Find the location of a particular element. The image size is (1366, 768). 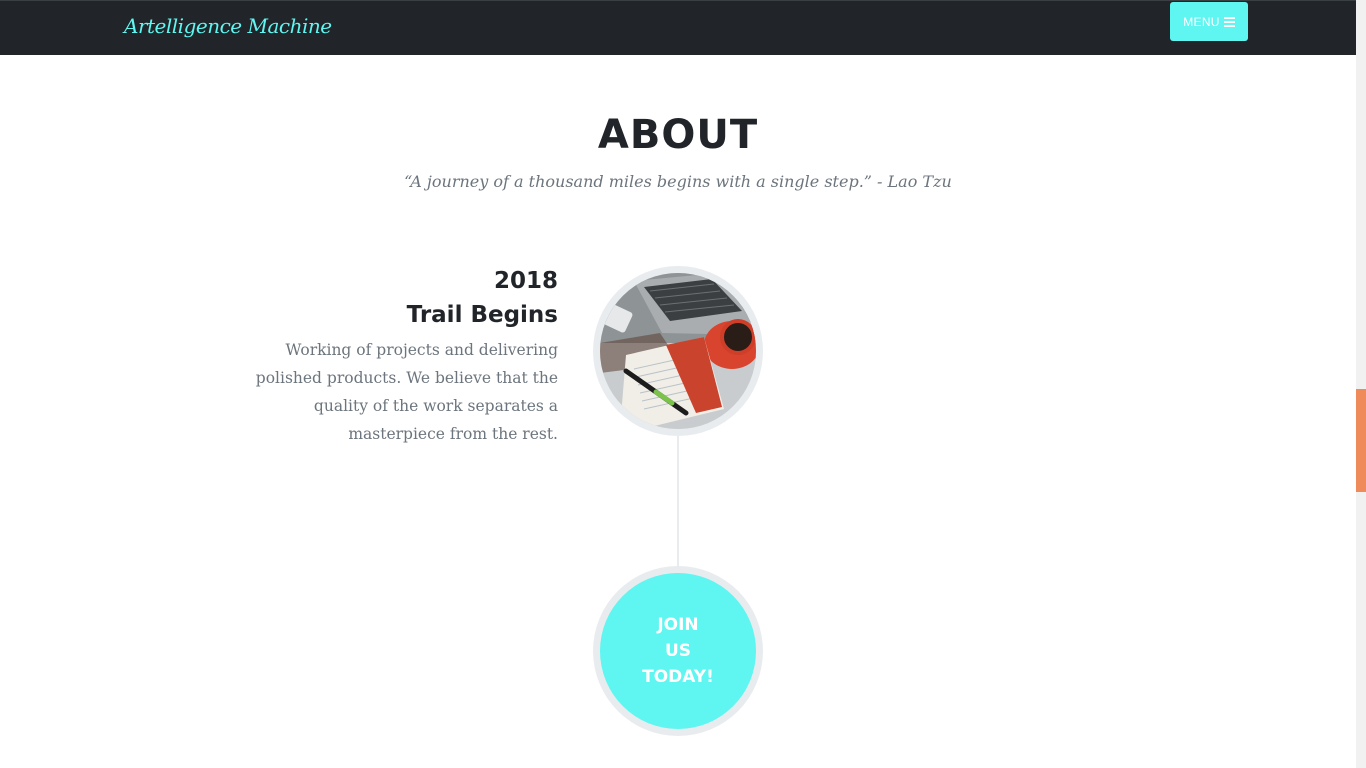

timeline-year: 2018 is located at coordinates (525, 281).